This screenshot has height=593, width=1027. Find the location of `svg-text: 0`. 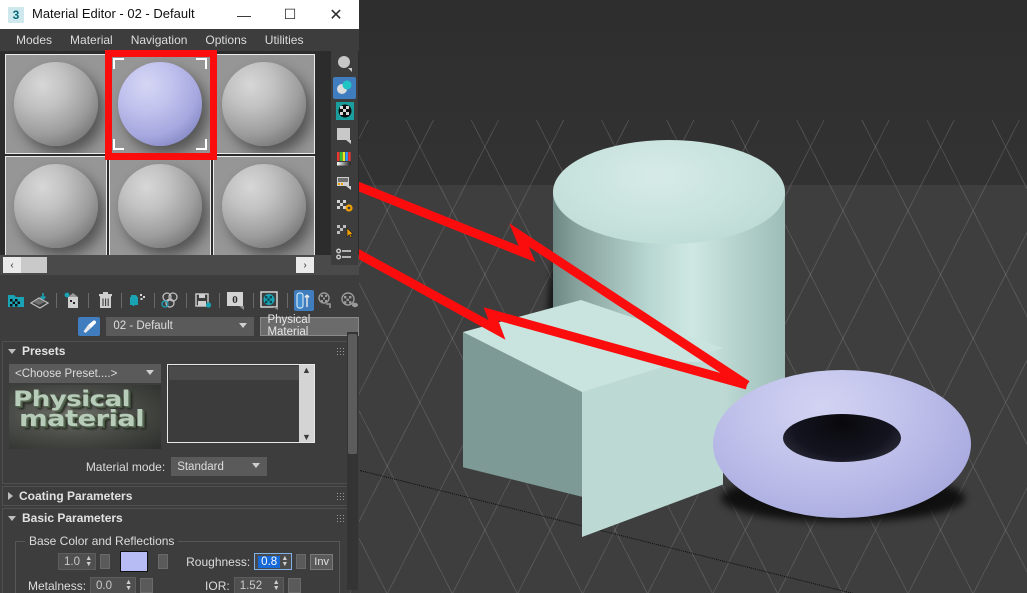

svg-text: 0 is located at coordinates (235, 300).